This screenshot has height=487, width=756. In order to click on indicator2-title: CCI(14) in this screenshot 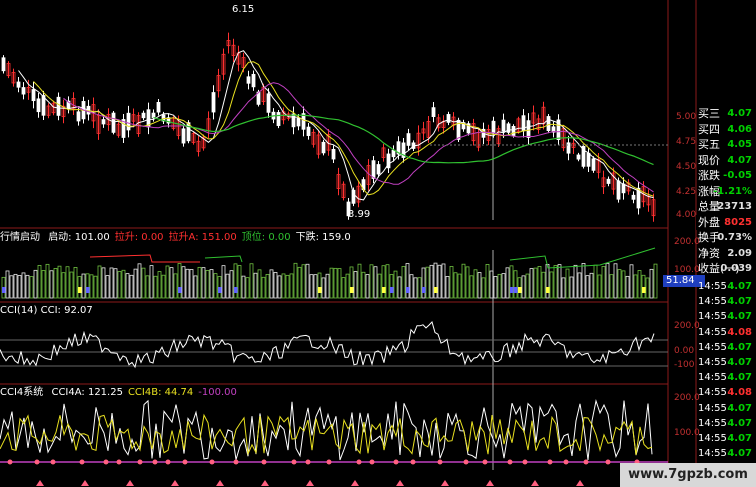, I will do `click(19, 310)`.